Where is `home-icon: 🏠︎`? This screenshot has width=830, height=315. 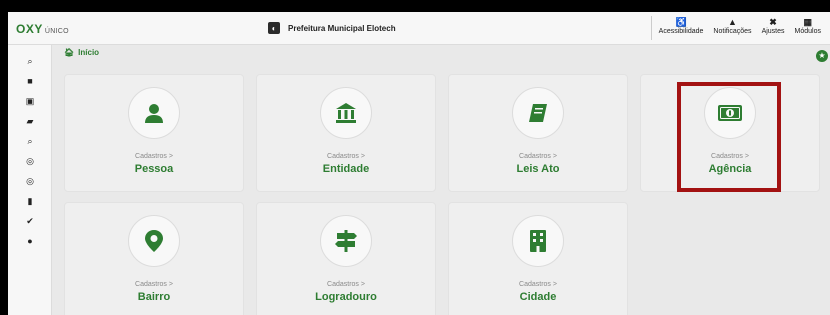 home-icon: 🏠︎ is located at coordinates (69, 52).